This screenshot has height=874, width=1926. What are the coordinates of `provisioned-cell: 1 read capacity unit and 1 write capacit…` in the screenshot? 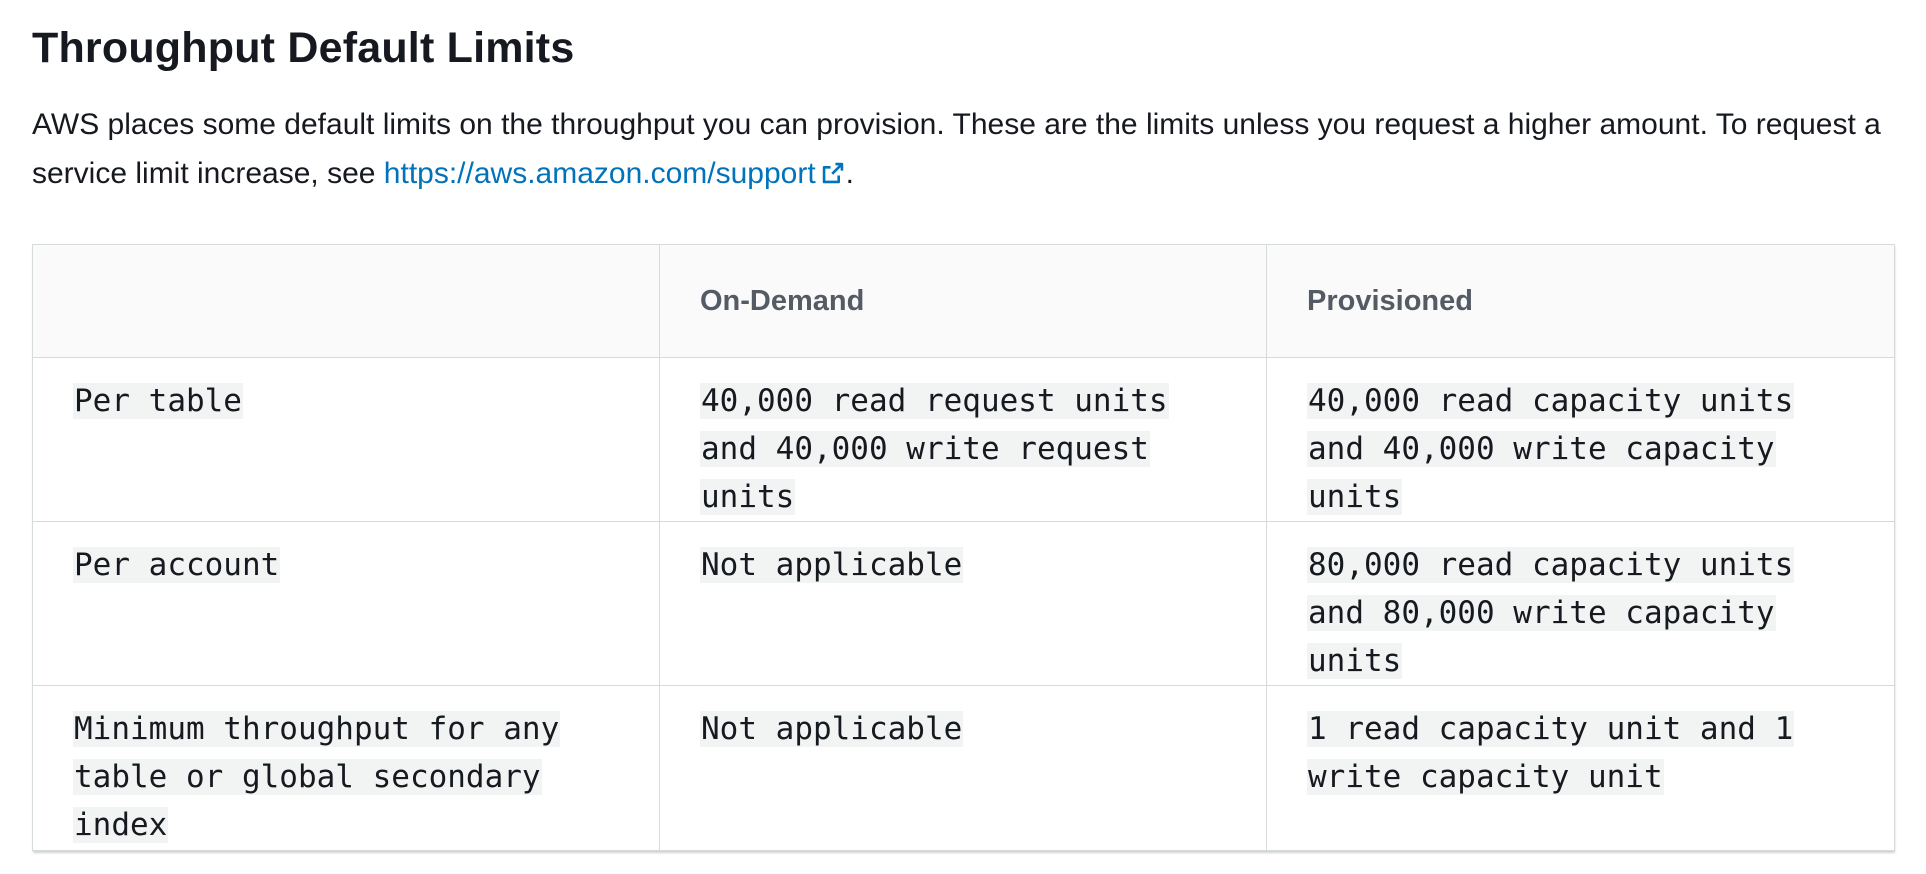 It's located at (1580, 768).